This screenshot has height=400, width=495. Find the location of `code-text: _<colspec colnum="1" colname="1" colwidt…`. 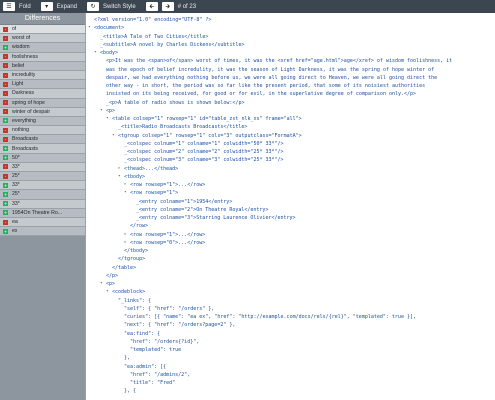

code-text: _<colspec colnum="1" colname="1" colwidt… is located at coordinates (204, 143).